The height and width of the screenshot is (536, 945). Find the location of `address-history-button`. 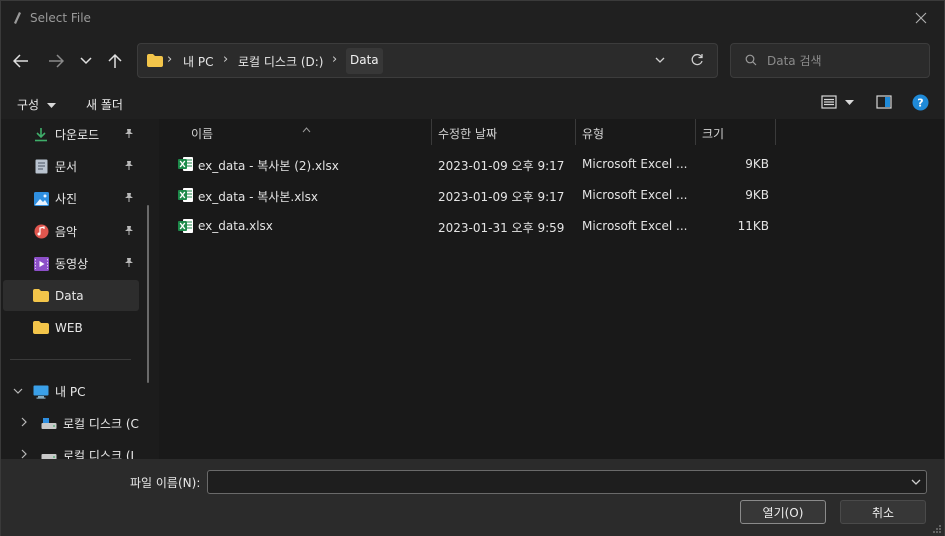

address-history-button is located at coordinates (660, 61).